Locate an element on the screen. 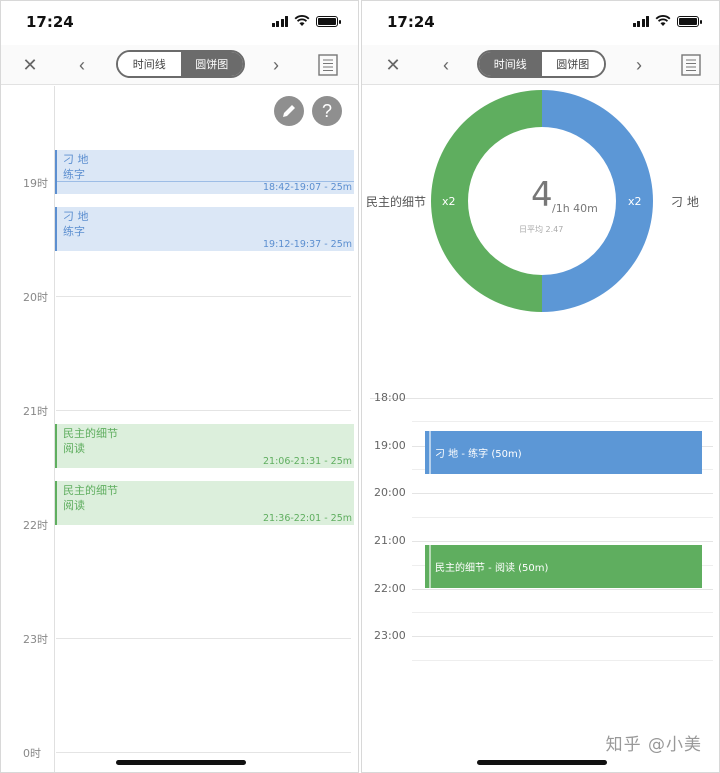 The width and height of the screenshot is (720, 773). pie-left-label: 民主的细节 is located at coordinates (396, 202).